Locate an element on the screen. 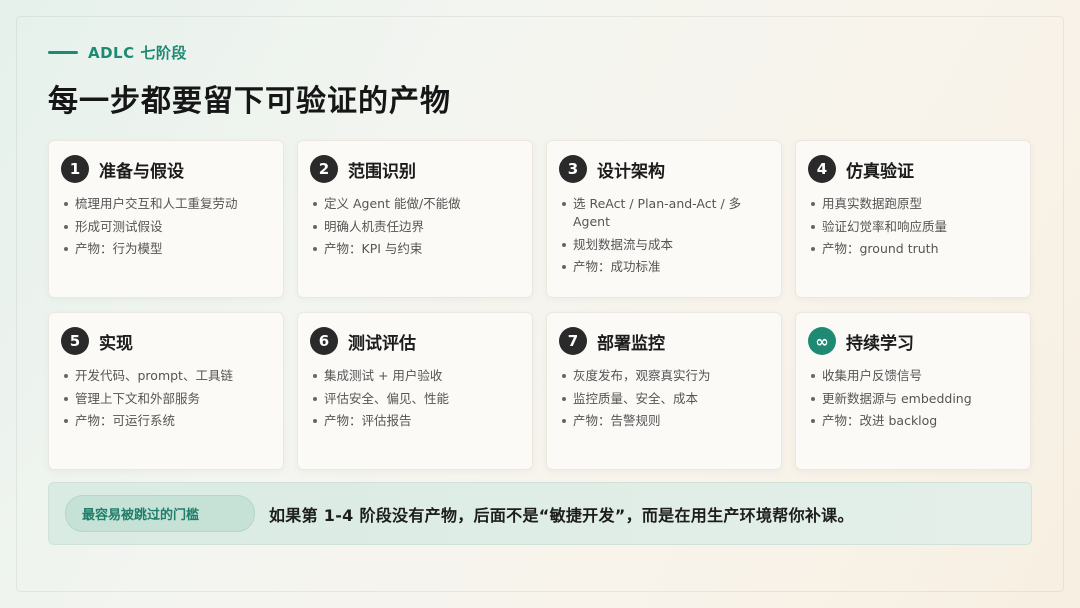  stage-bullet: 验证幻觉率和响应质量 is located at coordinates (913, 227).